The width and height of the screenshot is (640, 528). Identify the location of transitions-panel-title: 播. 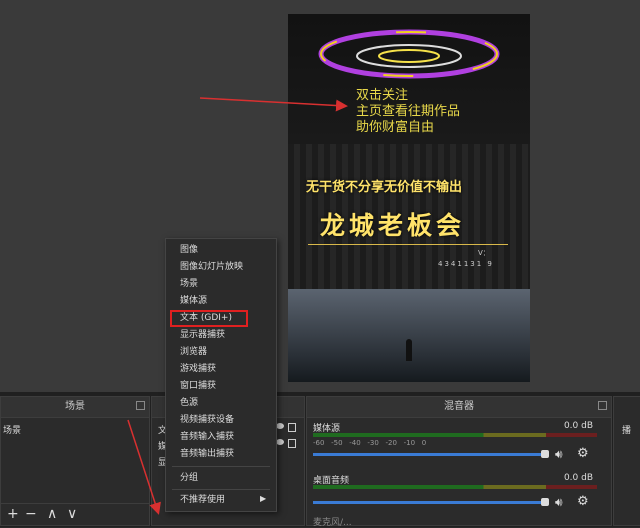
(627, 431).